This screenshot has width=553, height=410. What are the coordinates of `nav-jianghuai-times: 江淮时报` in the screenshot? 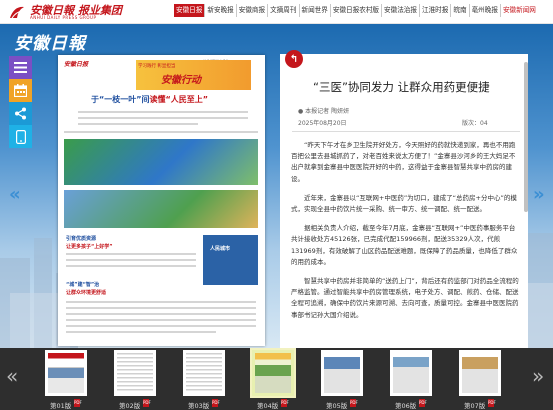 It's located at (436, 10).